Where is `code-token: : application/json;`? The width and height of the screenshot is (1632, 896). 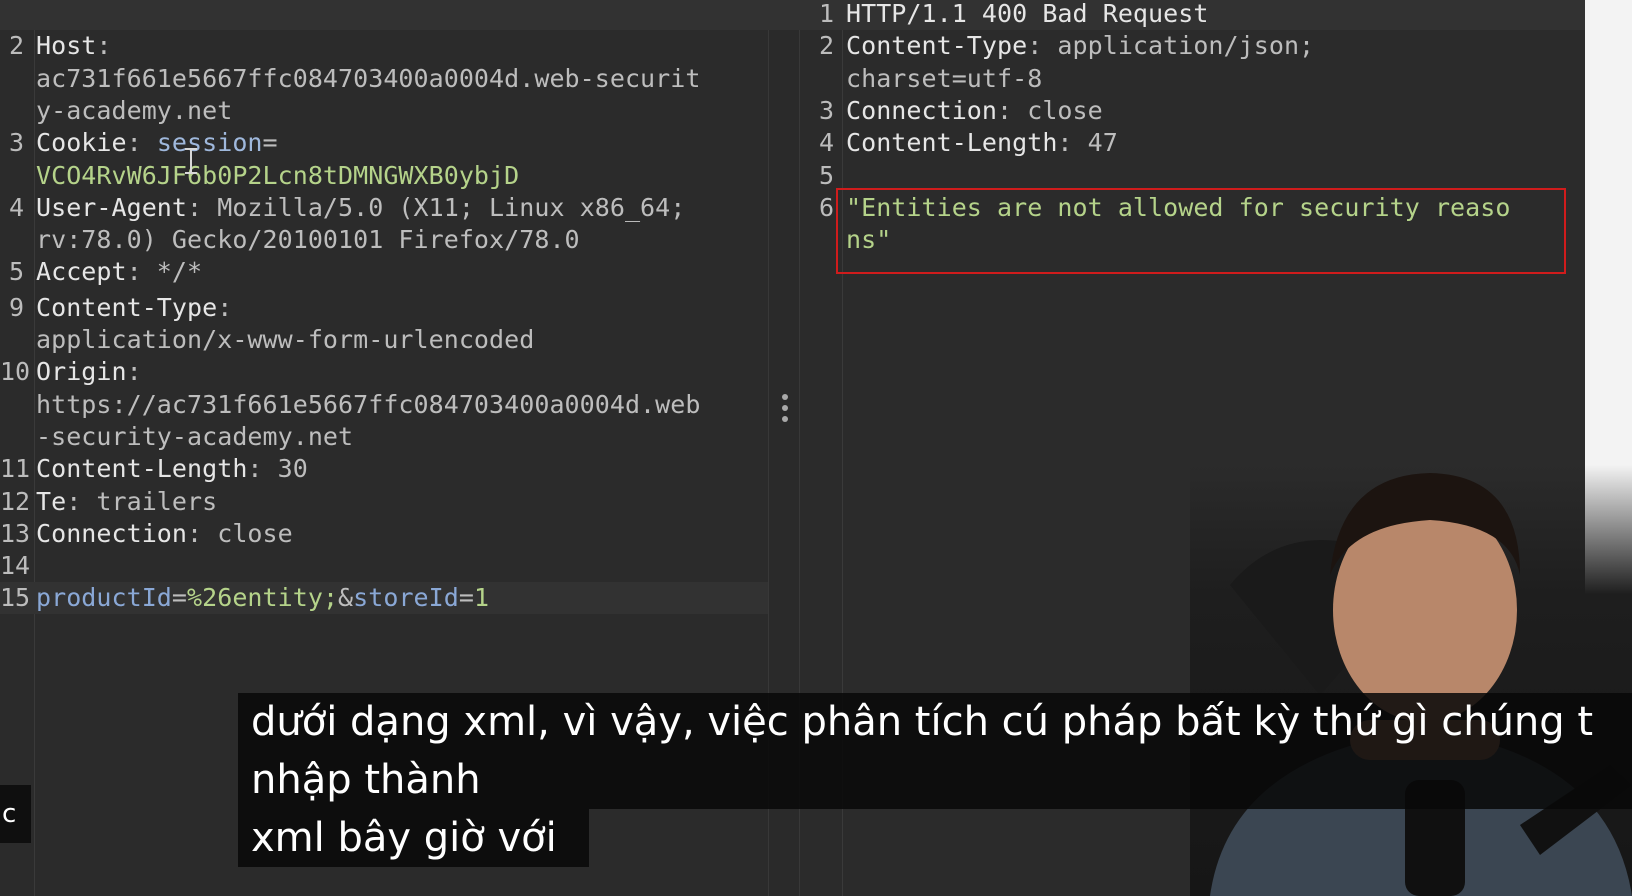
code-token: : application/json; is located at coordinates (1171, 46).